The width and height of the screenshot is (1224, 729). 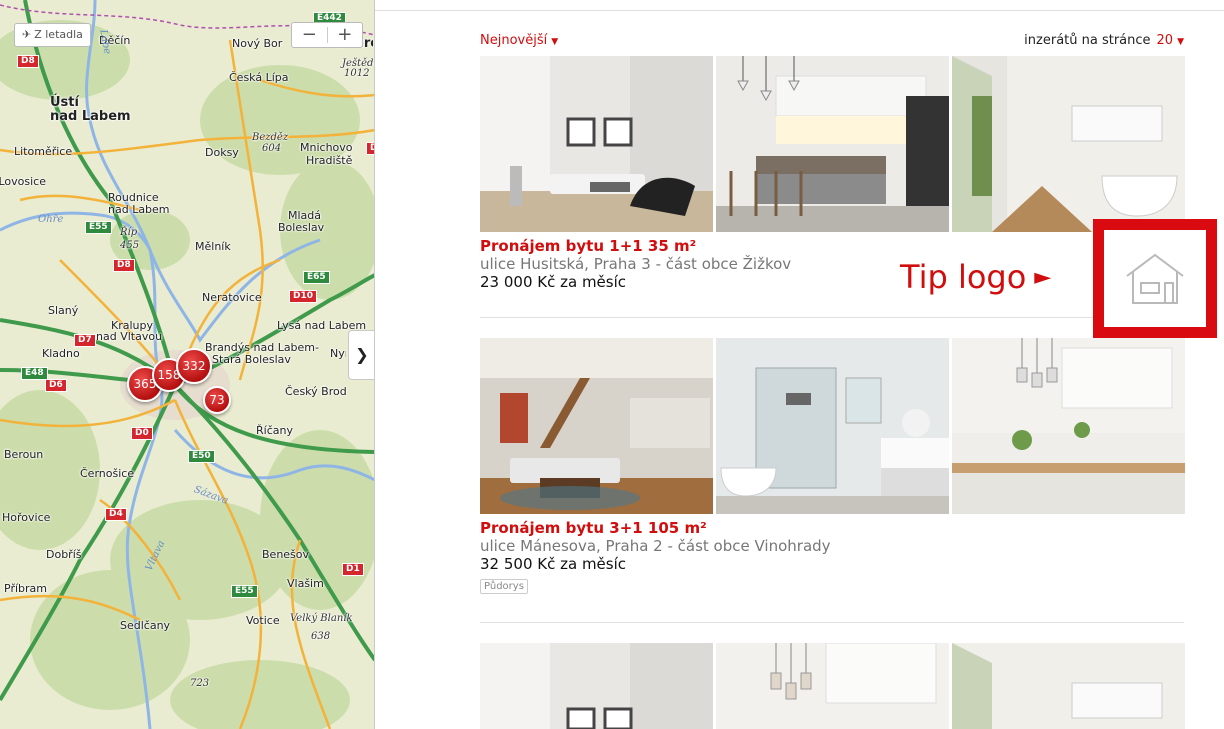 I want to click on peak-label: Říp, so click(x=129, y=232).